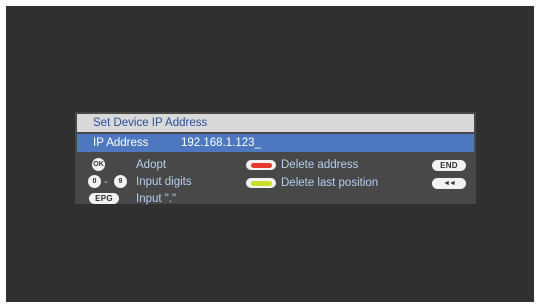  What do you see at coordinates (330, 183) in the screenshot?
I see `delete-last-position-label: Delete last position` at bounding box center [330, 183].